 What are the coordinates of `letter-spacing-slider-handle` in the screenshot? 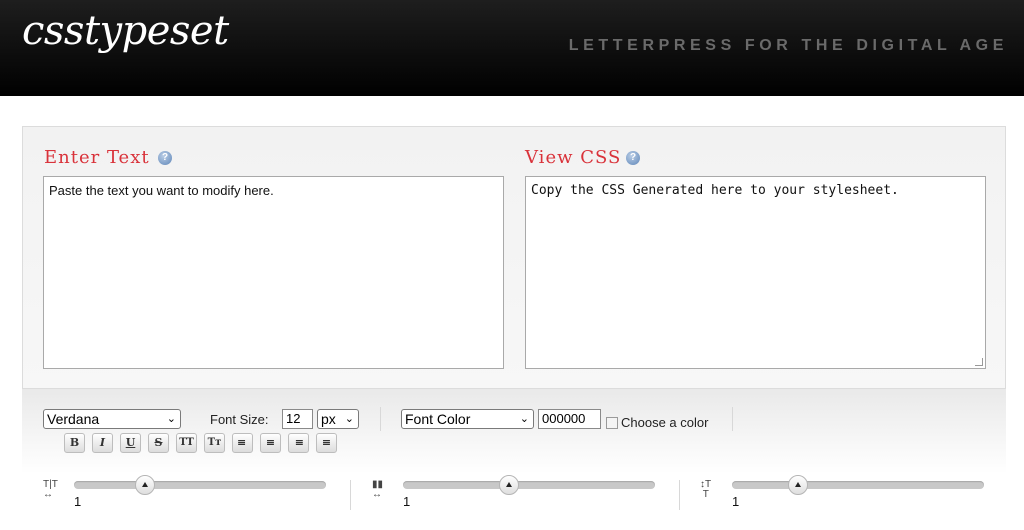 It's located at (144, 485).